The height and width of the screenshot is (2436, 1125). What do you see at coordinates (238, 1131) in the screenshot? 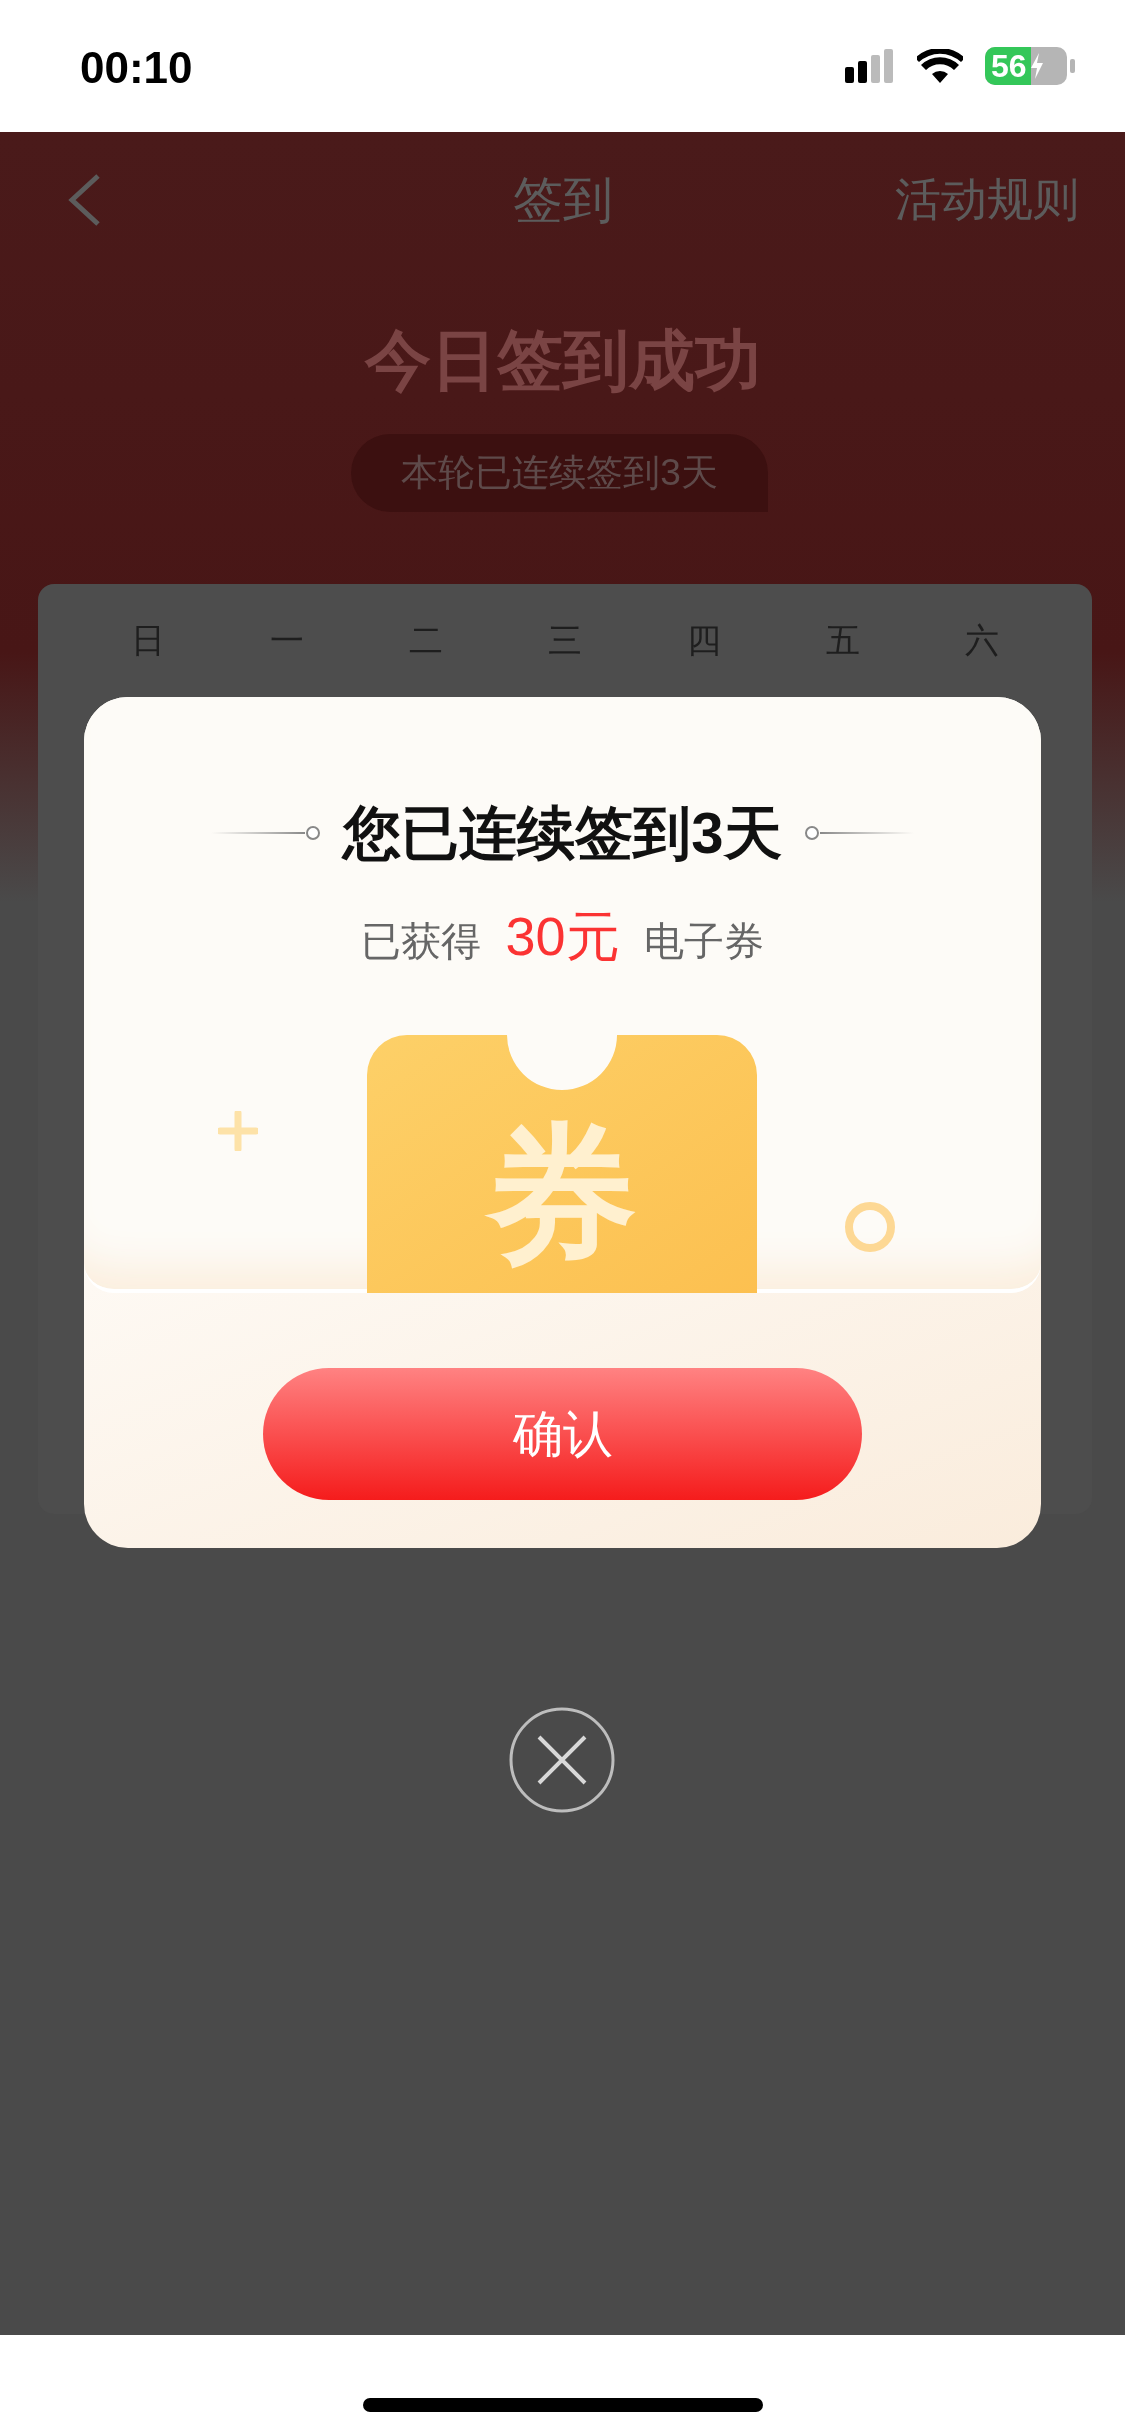
I see `plus-icon` at bounding box center [238, 1131].